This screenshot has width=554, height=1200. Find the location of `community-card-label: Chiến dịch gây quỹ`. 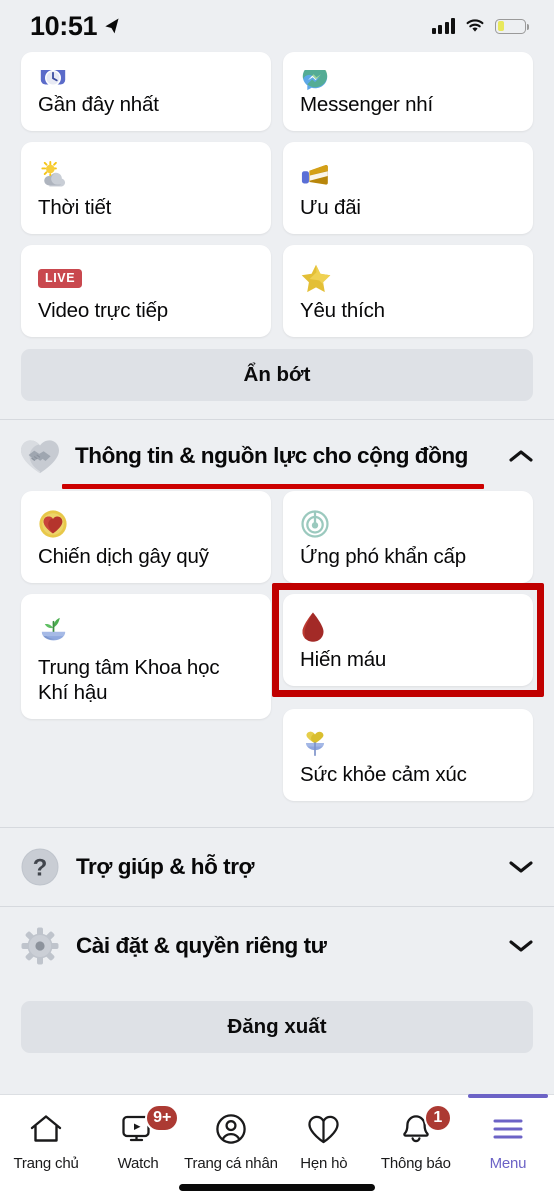

community-card-label: Chiến dịch gây quỹ is located at coordinates (123, 556).